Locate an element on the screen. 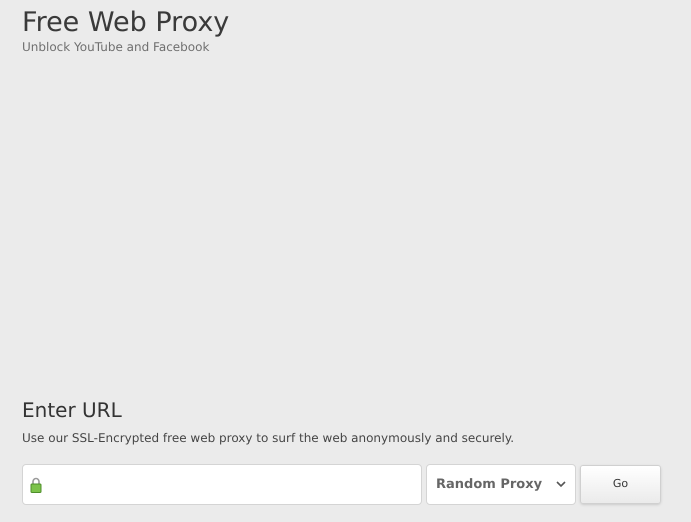  site-subtitle: Unblock YouTube and Facebook is located at coordinates (116, 47).